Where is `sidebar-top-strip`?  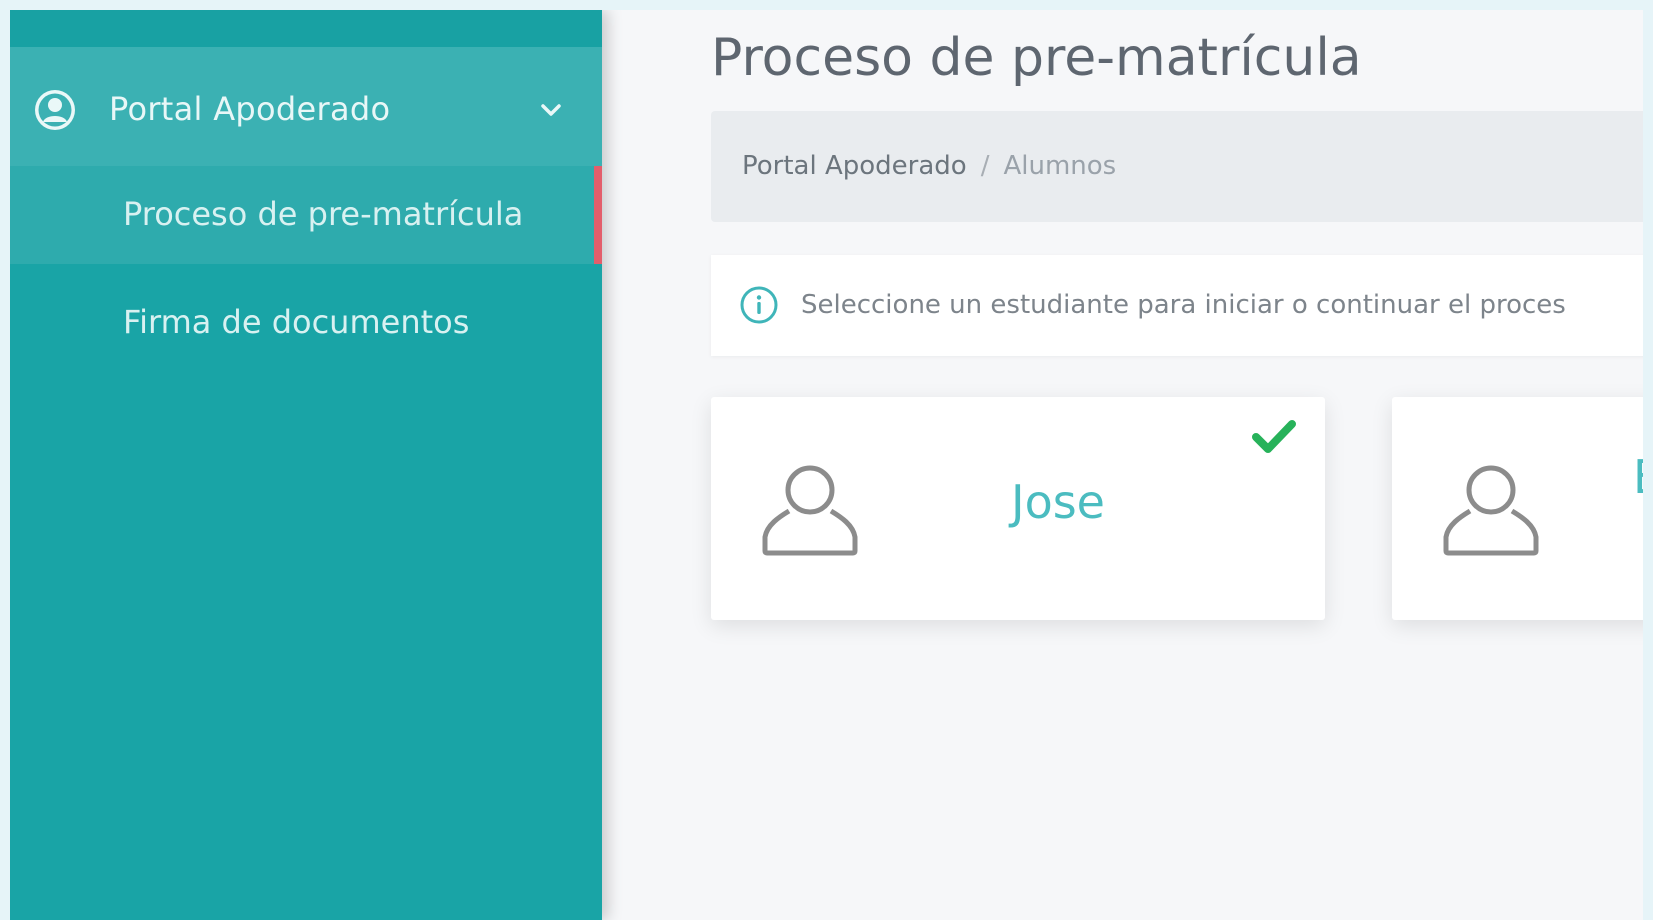
sidebar-top-strip is located at coordinates (306, 28).